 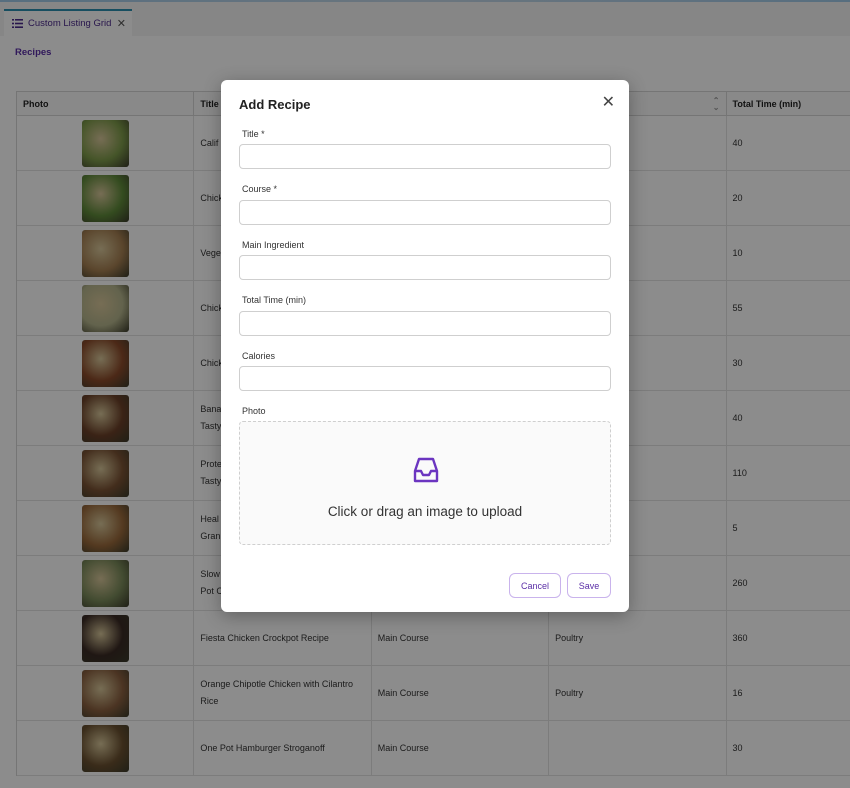 I want to click on calories-label: Calories, so click(x=259, y=356).